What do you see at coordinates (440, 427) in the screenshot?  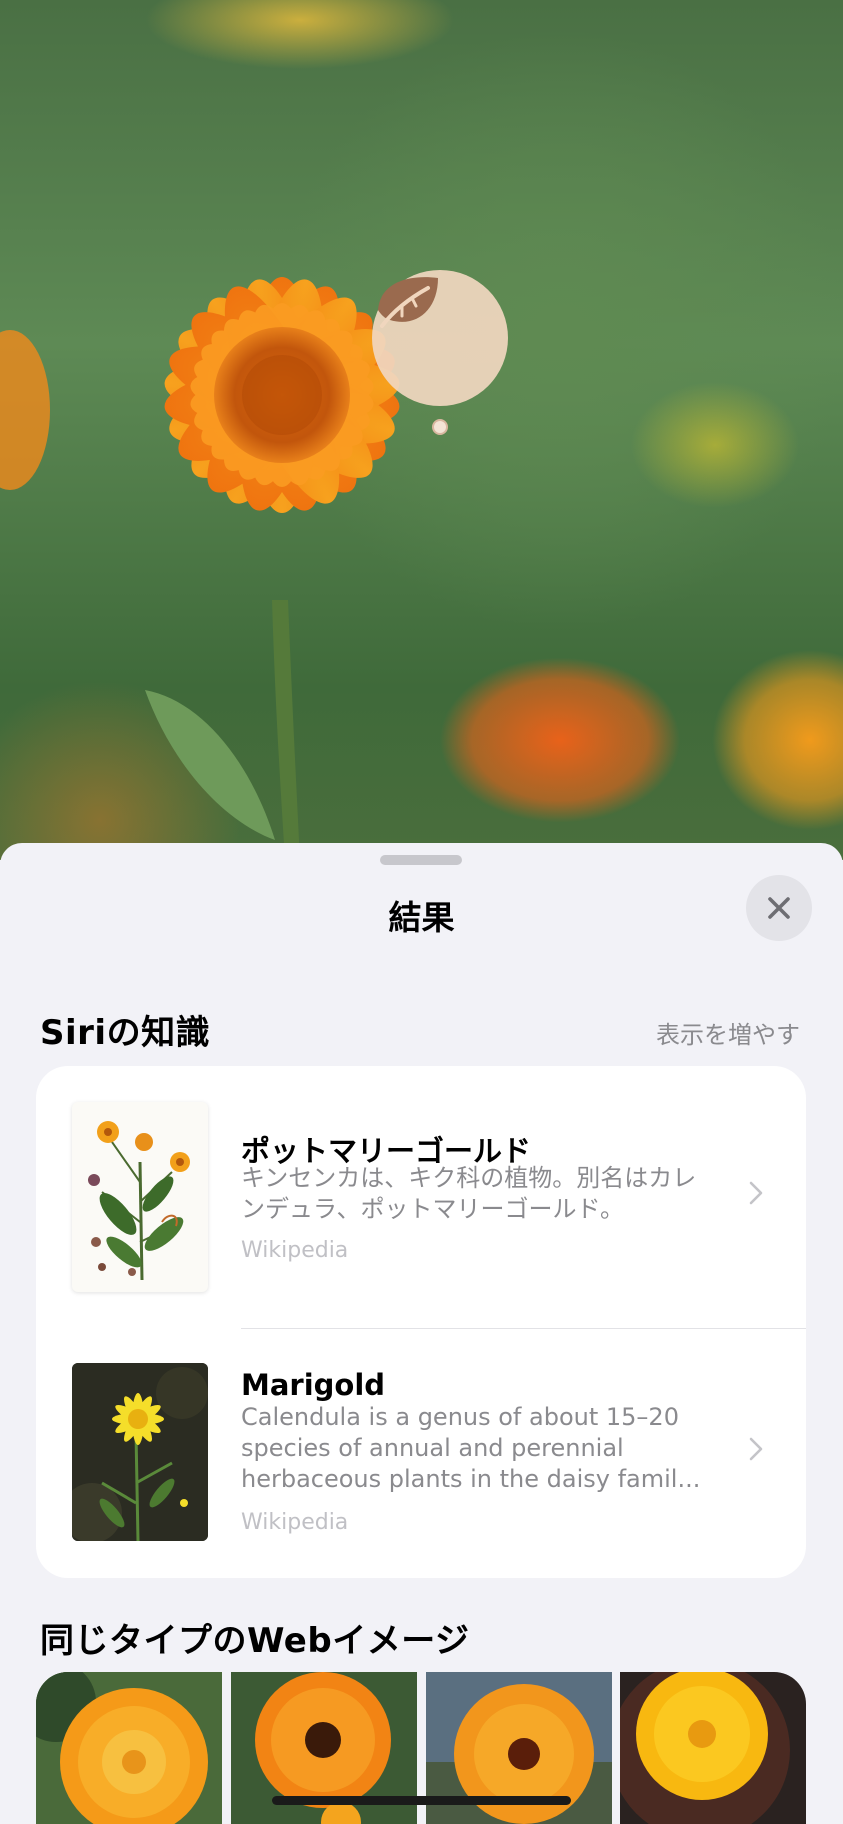 I see `lookup-anchor-dot` at bounding box center [440, 427].